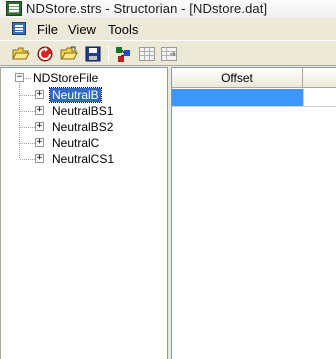 The width and height of the screenshot is (336, 359). Describe the element at coordinates (147, 54) in the screenshot. I see `table-view-icon` at that location.